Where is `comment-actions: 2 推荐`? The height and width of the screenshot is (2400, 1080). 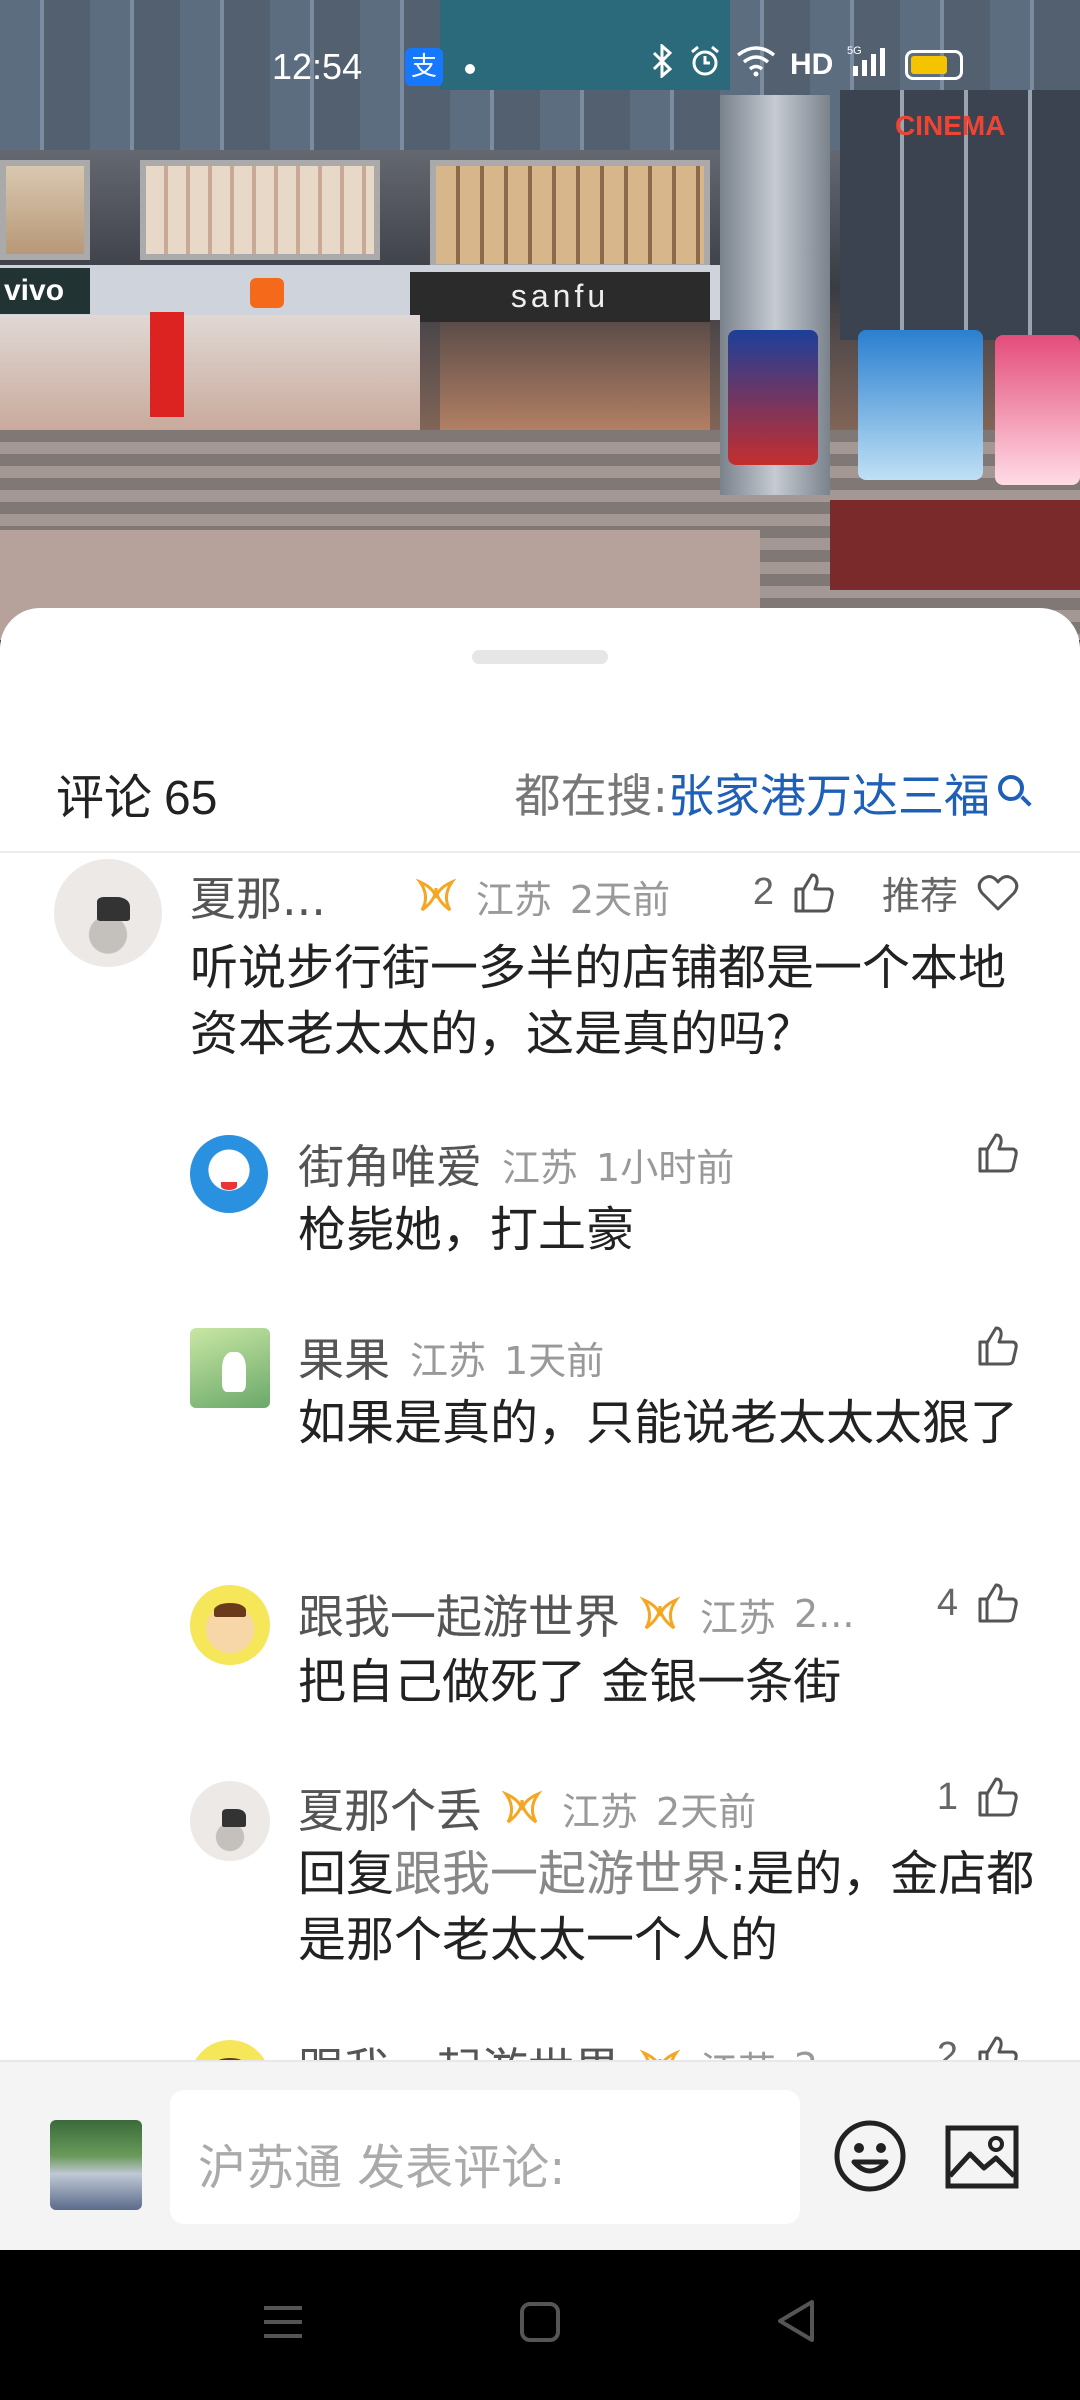 comment-actions: 2 推荐 is located at coordinates (886, 892).